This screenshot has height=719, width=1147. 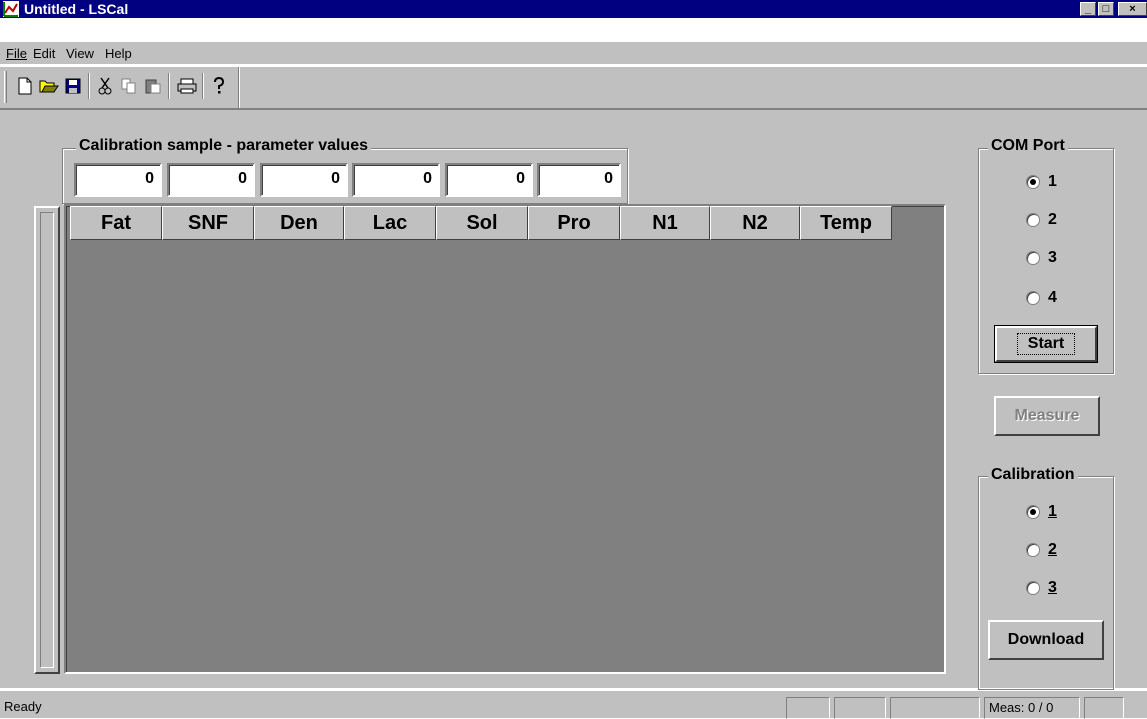 I want to click on calibration-options: 1 2 3, so click(x=1066, y=560).